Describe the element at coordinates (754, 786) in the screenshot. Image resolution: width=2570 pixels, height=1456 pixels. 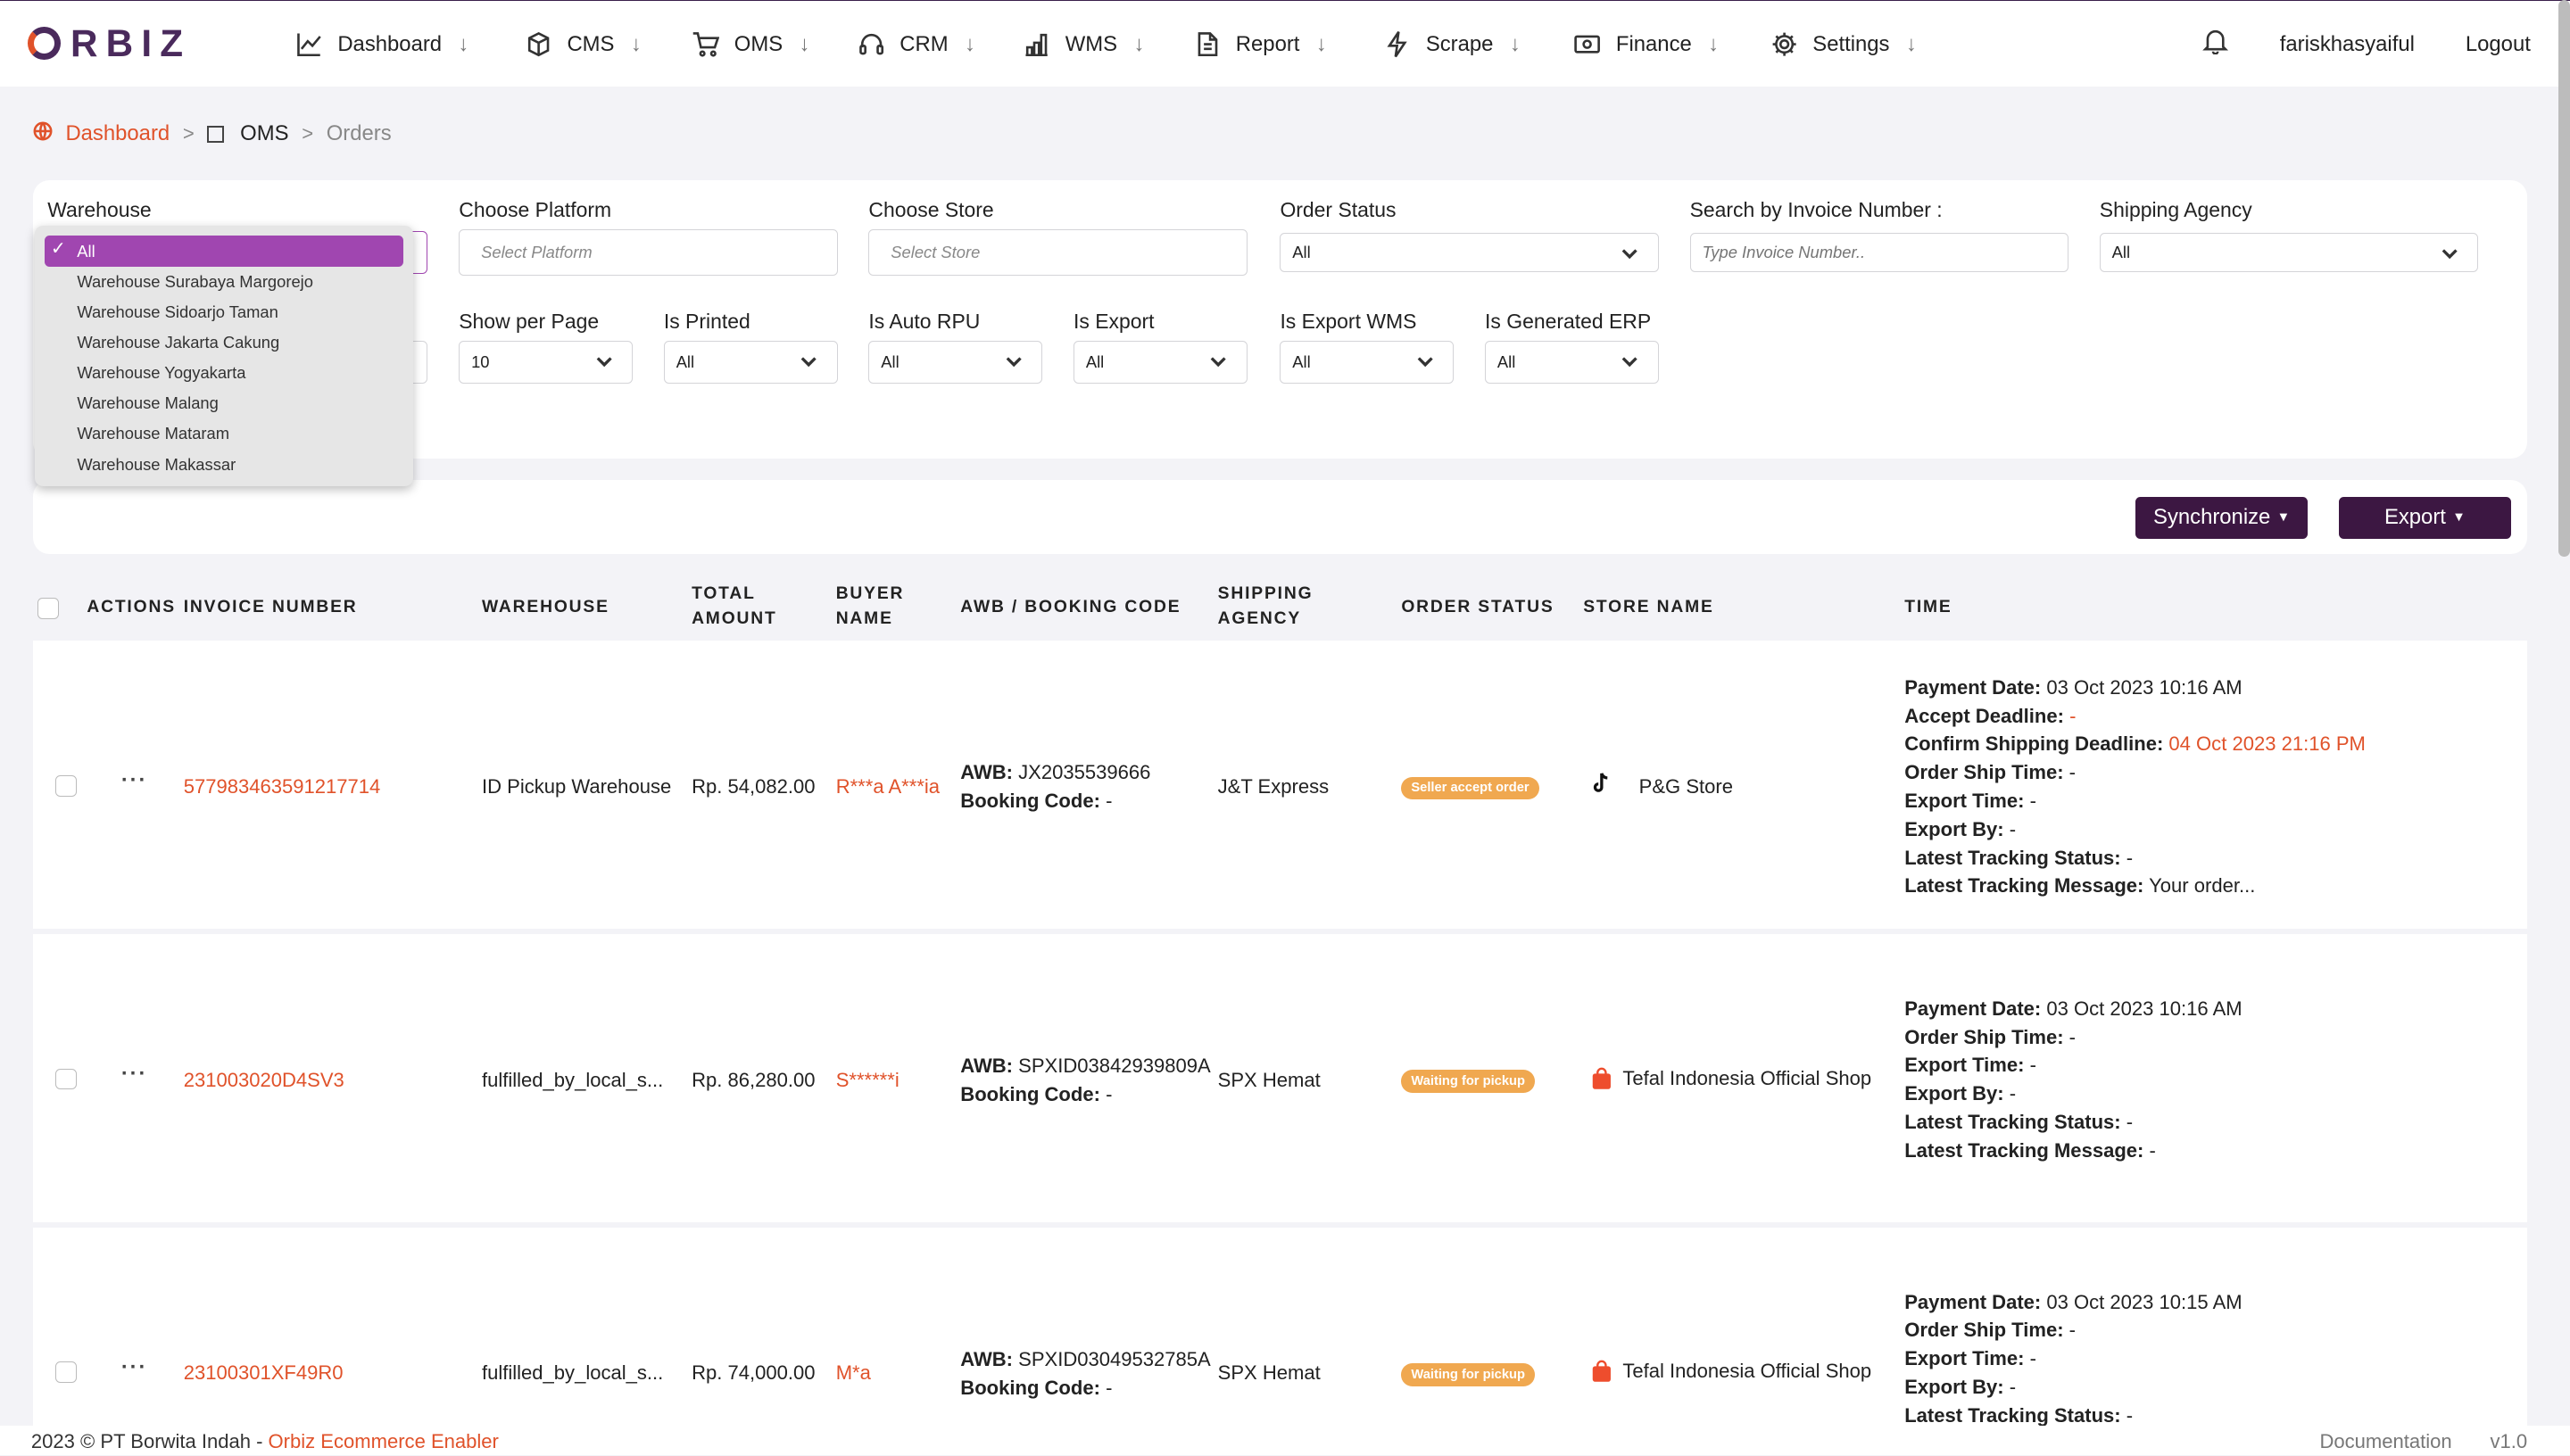
I see `total-amount-cell: Rp. 54,082.00` at that location.